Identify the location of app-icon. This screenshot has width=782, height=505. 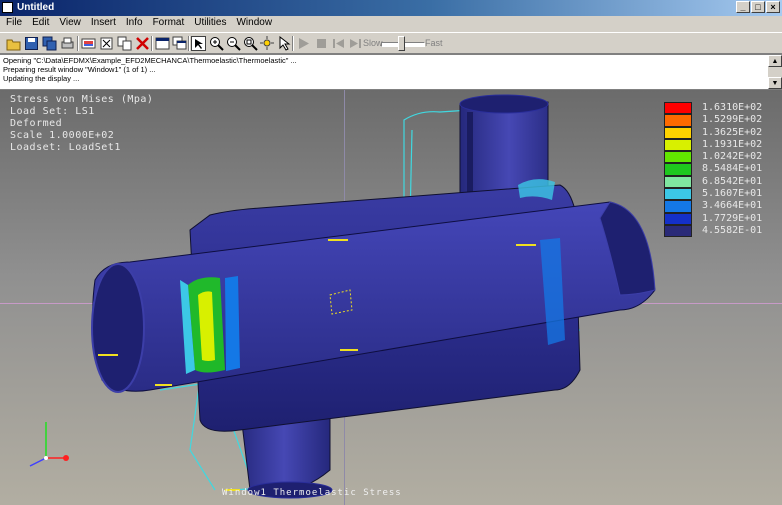
(7, 7).